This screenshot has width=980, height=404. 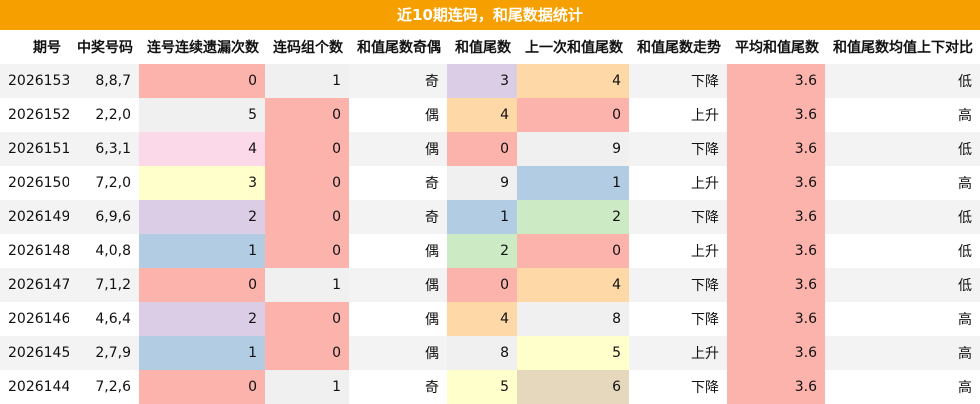 What do you see at coordinates (104, 251) in the screenshot?
I see `numbers-cell: 4,0,8` at bounding box center [104, 251].